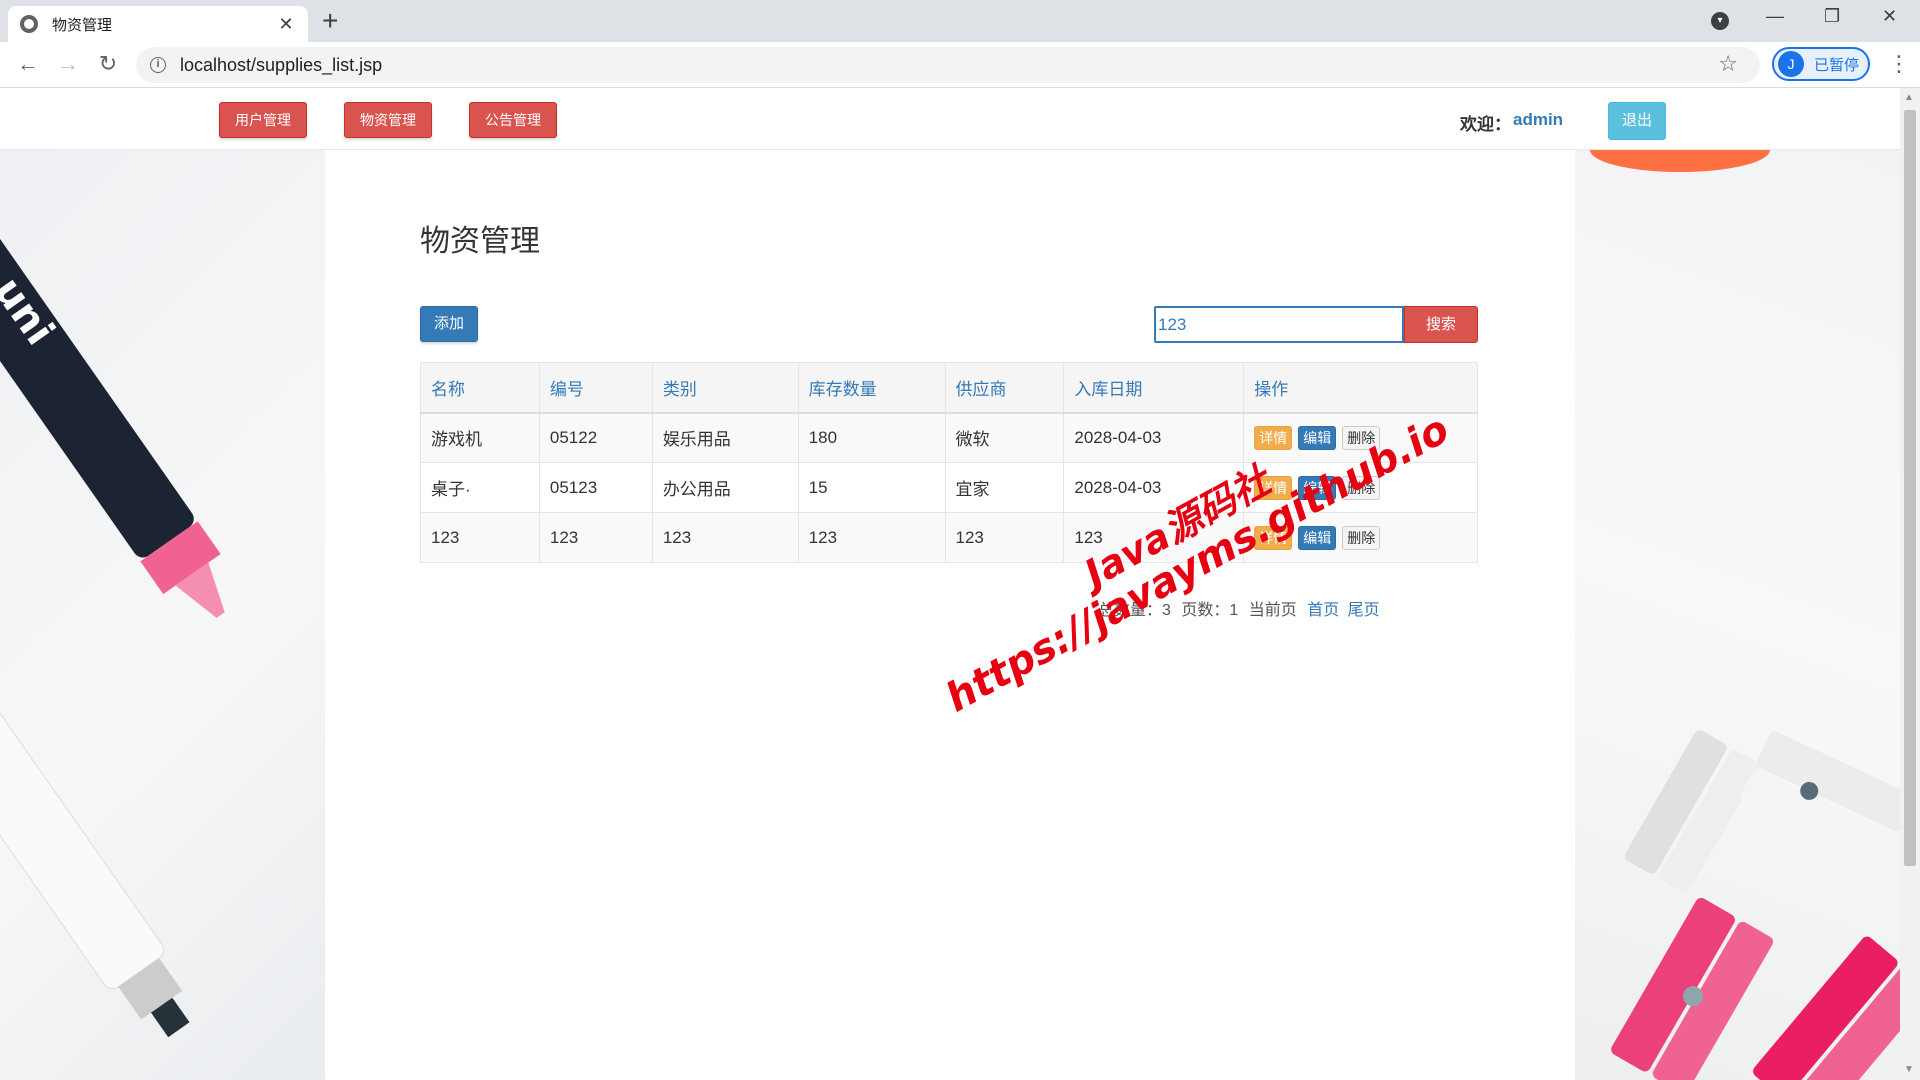 The image size is (1920, 1080). I want to click on search-button: 搜索, so click(1441, 324).